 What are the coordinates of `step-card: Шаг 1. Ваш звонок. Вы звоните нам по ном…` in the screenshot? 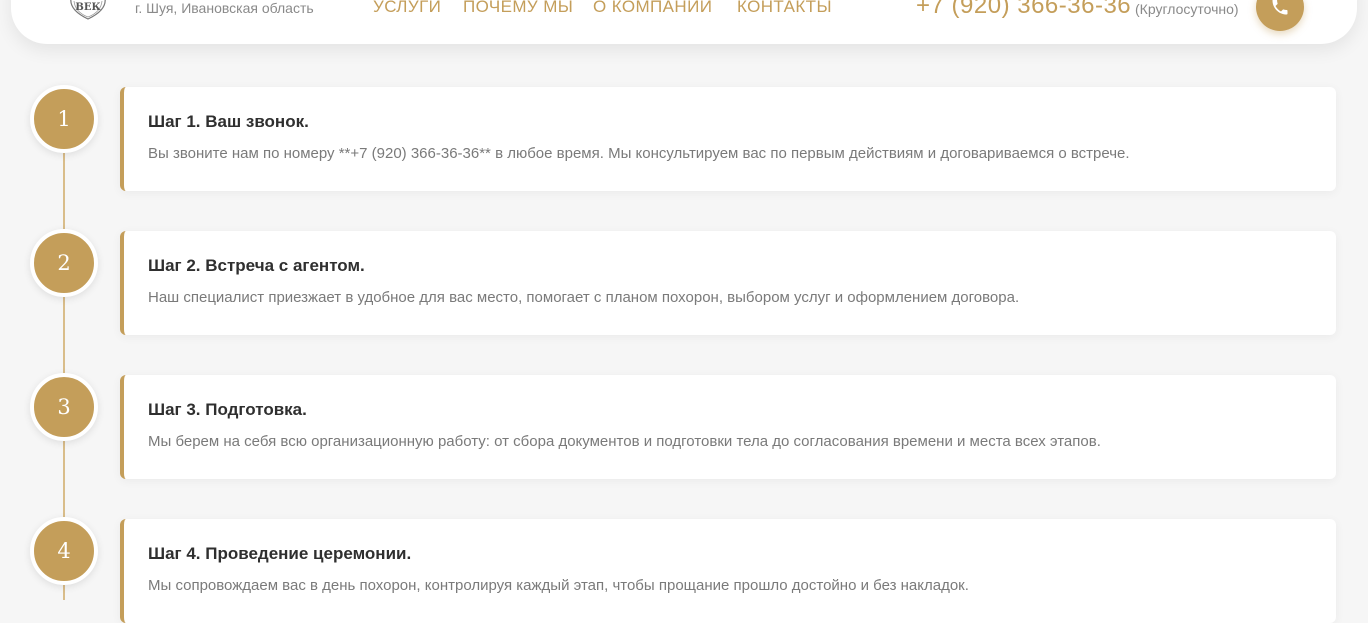 It's located at (728, 139).